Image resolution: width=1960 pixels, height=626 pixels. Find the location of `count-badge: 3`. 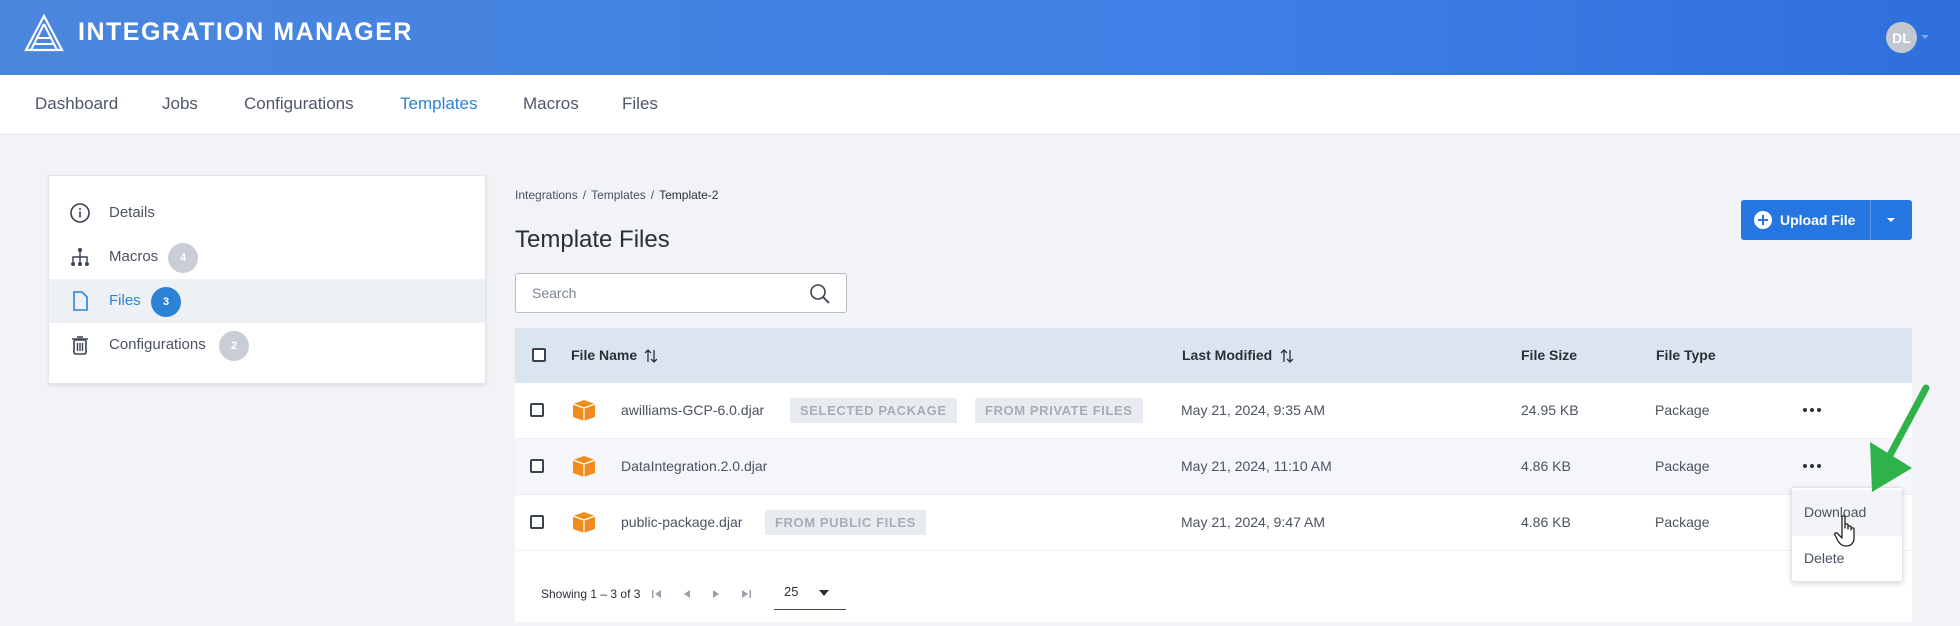

count-badge: 3 is located at coordinates (166, 302).